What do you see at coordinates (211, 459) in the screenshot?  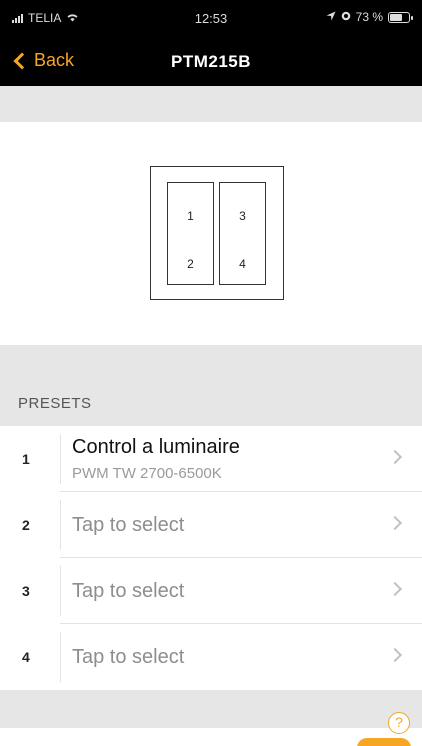 I see `preset-row-1: 1 Control a luminaire PWM TW 2700-6500K` at bounding box center [211, 459].